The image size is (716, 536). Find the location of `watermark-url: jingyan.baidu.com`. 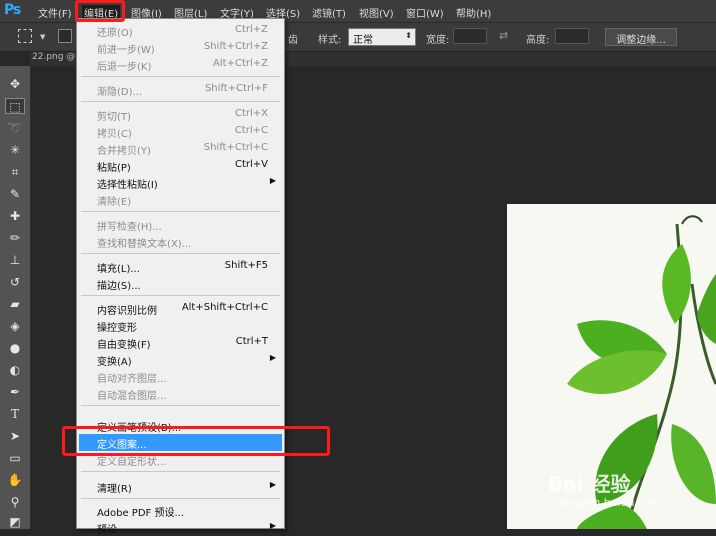

watermark-url: jingyan.baidu.com is located at coordinates (611, 502).